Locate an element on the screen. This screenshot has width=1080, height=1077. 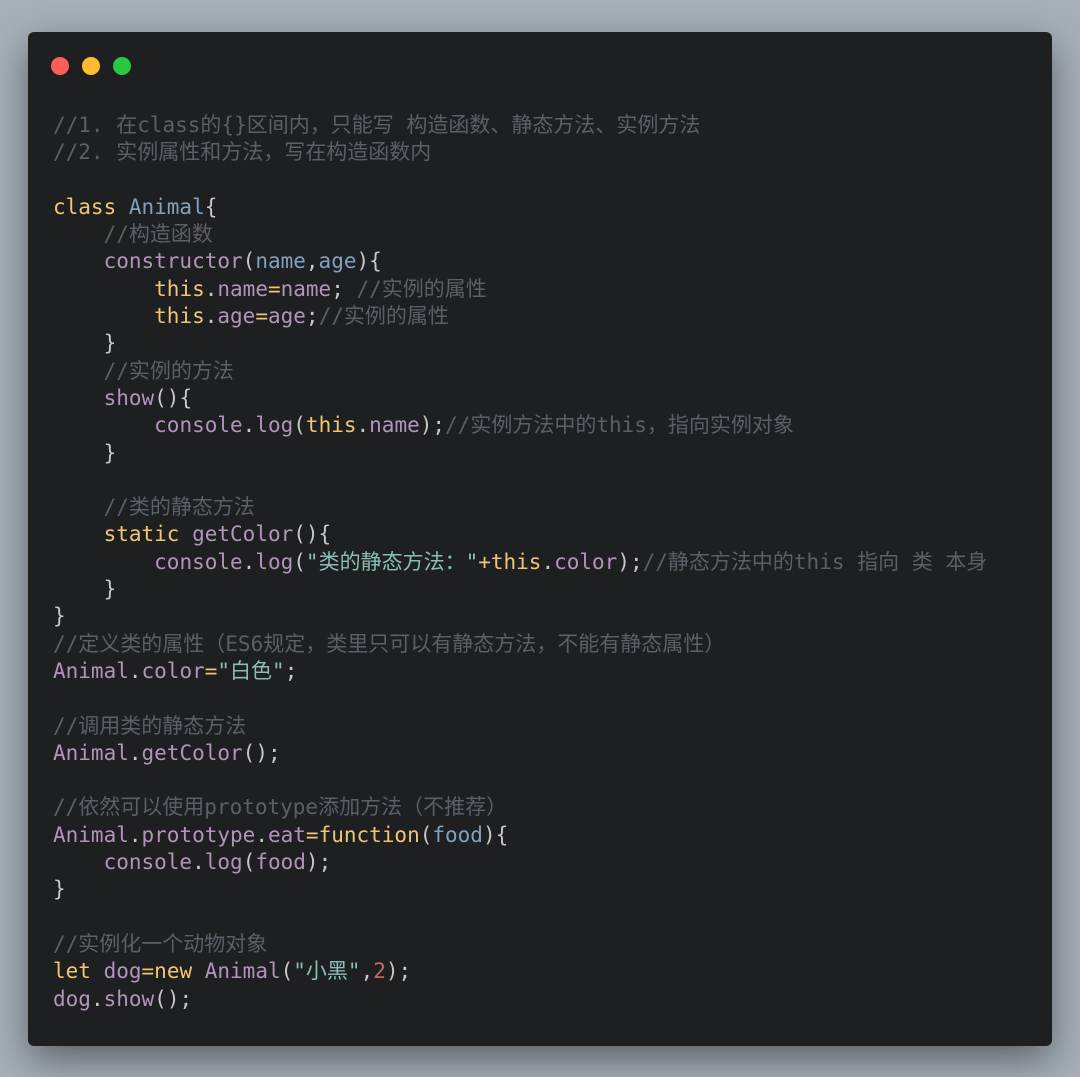
code-line: dog.show(); is located at coordinates (520, 999).